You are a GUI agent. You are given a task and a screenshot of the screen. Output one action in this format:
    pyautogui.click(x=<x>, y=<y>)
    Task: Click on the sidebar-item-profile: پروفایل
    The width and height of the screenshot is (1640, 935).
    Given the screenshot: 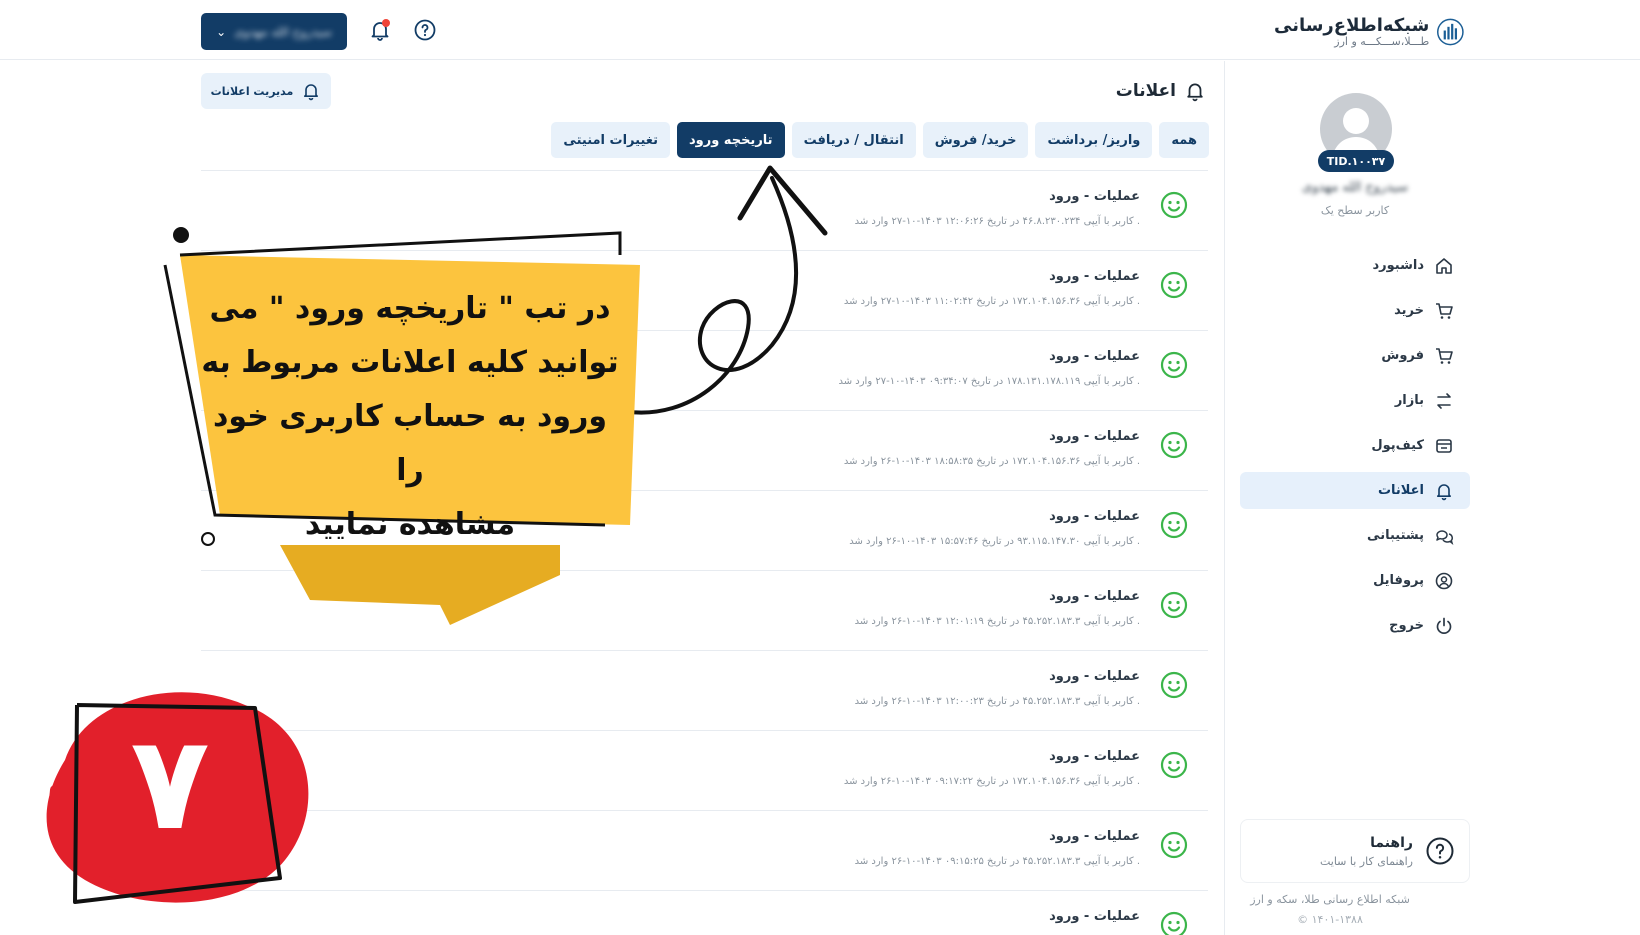 What is the action you would take?
    pyautogui.click(x=1355, y=580)
    